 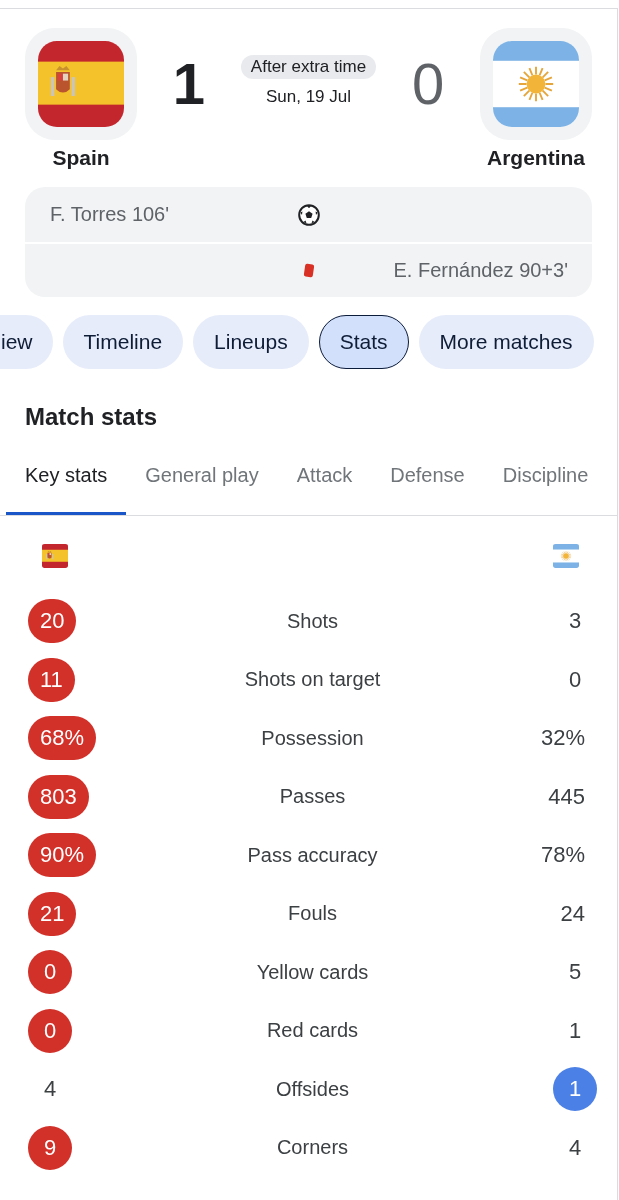 What do you see at coordinates (363, 342) in the screenshot?
I see `nav-chip: Stats` at bounding box center [363, 342].